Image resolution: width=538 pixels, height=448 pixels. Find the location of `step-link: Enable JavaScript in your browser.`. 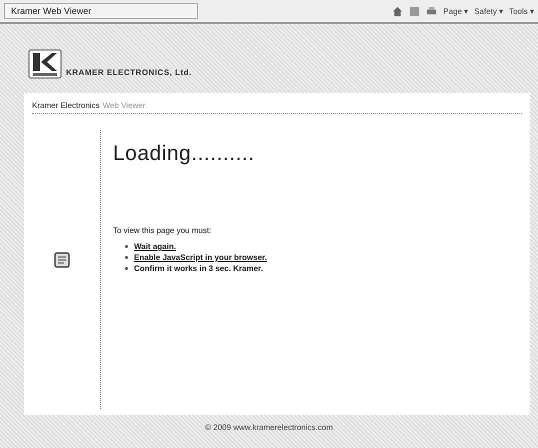

step-link: Enable JavaScript in your browser. is located at coordinates (200, 257).